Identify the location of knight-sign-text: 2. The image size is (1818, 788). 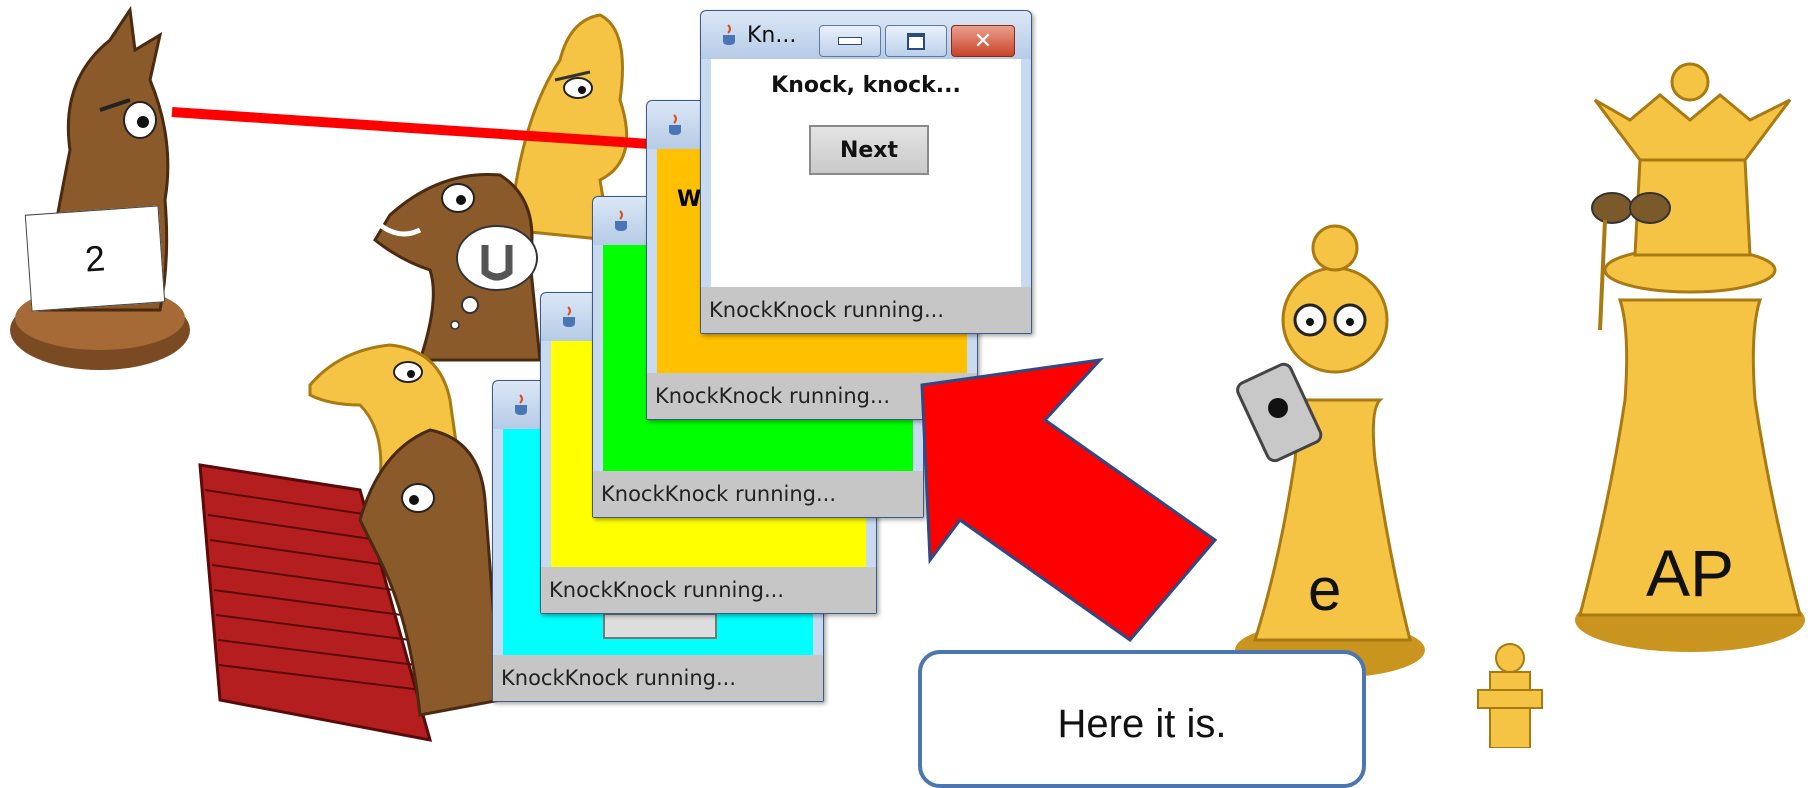
(95, 258).